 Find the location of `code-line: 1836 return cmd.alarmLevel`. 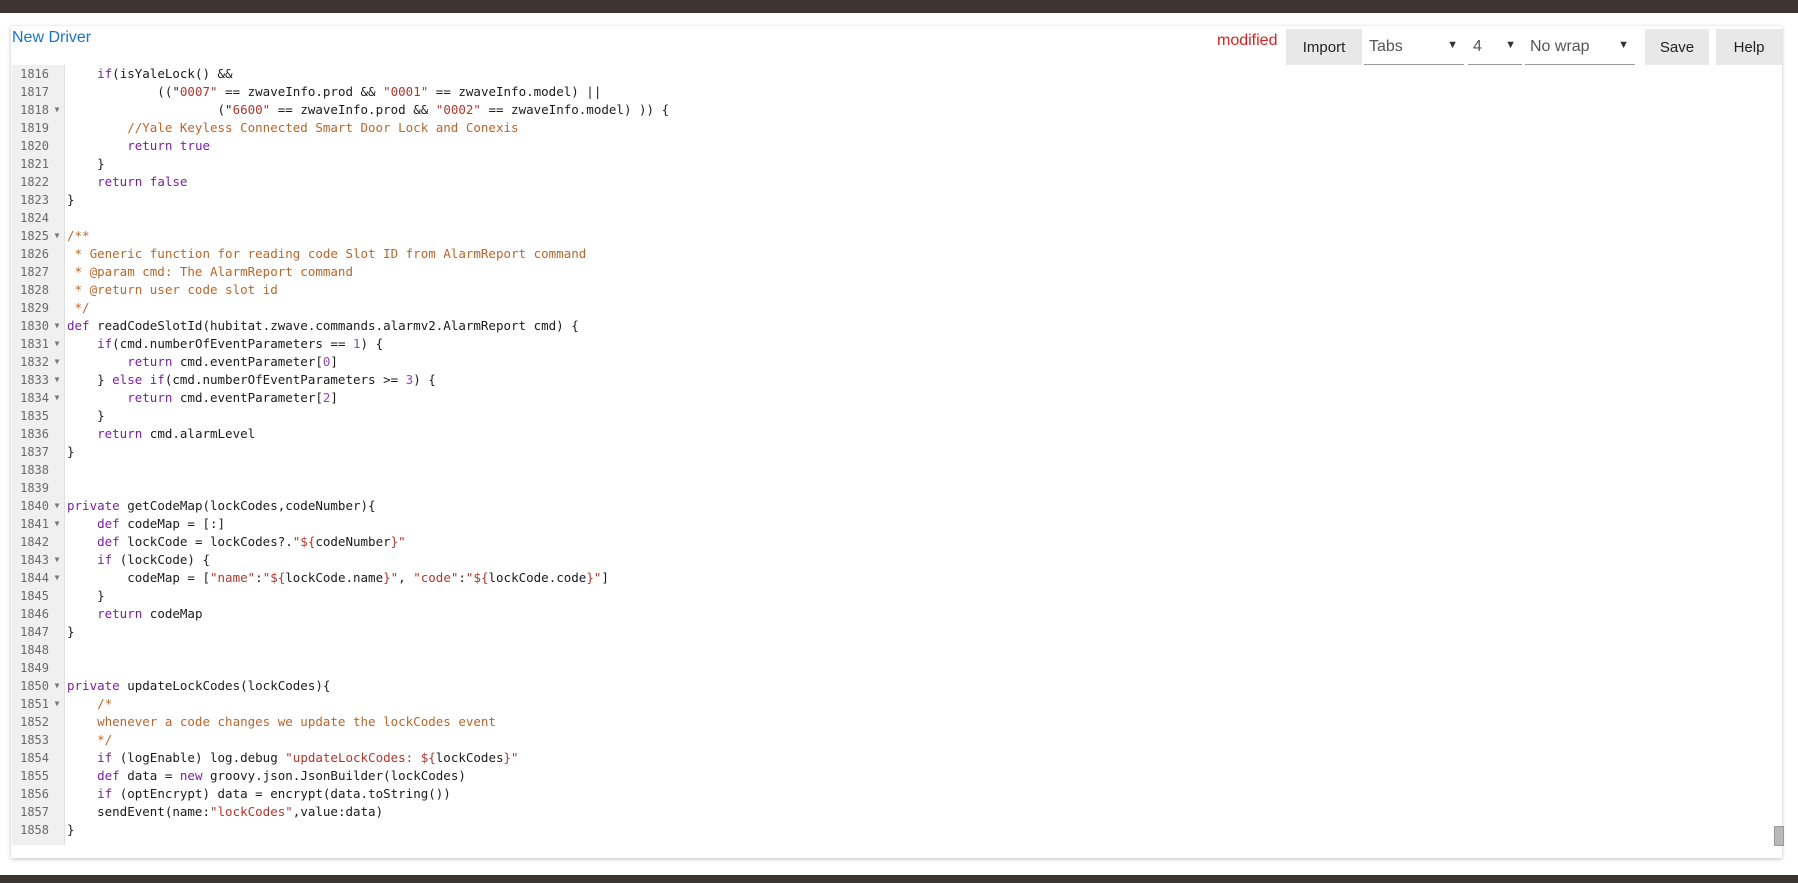

code-line: 1836 return cmd.alarmLevel is located at coordinates (892, 434).